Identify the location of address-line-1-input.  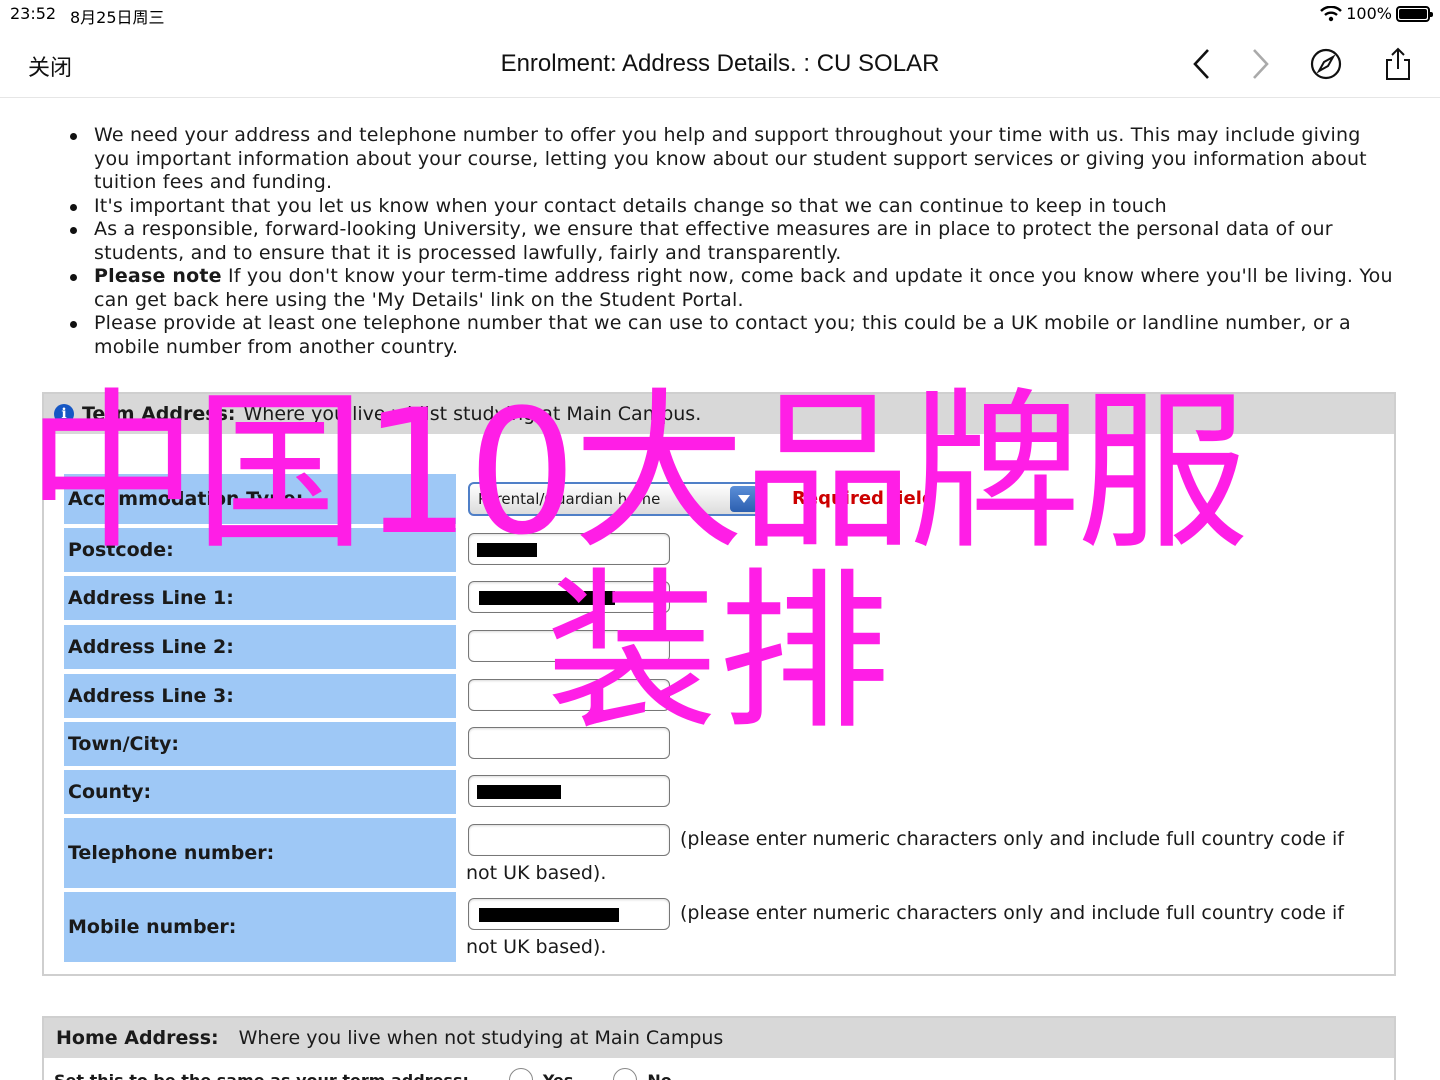
(569, 597).